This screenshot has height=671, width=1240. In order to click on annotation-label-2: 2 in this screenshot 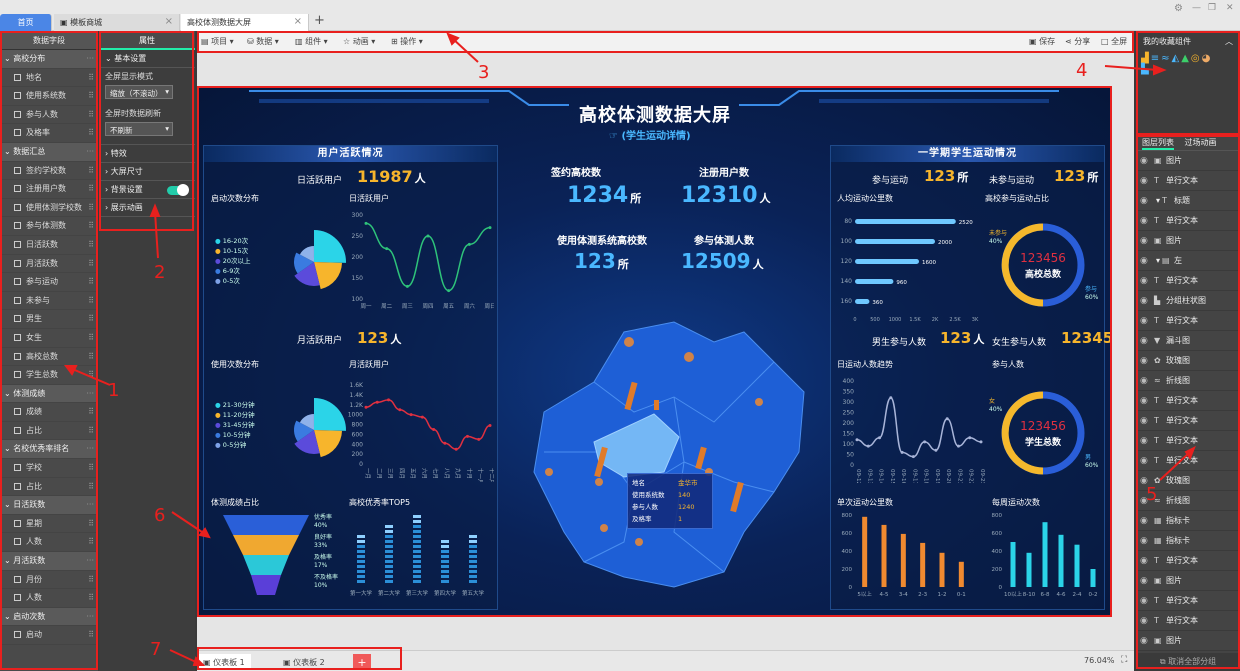, I will do `click(160, 272)`.